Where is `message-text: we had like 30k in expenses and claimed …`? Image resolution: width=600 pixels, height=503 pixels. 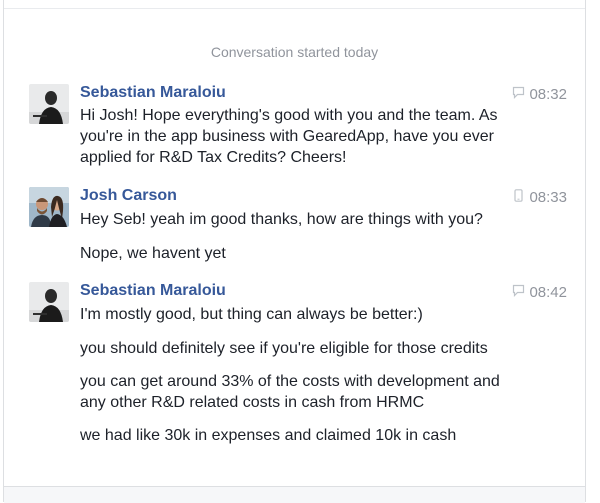 message-text: we had like 30k in expenses and claimed … is located at coordinates (268, 435).